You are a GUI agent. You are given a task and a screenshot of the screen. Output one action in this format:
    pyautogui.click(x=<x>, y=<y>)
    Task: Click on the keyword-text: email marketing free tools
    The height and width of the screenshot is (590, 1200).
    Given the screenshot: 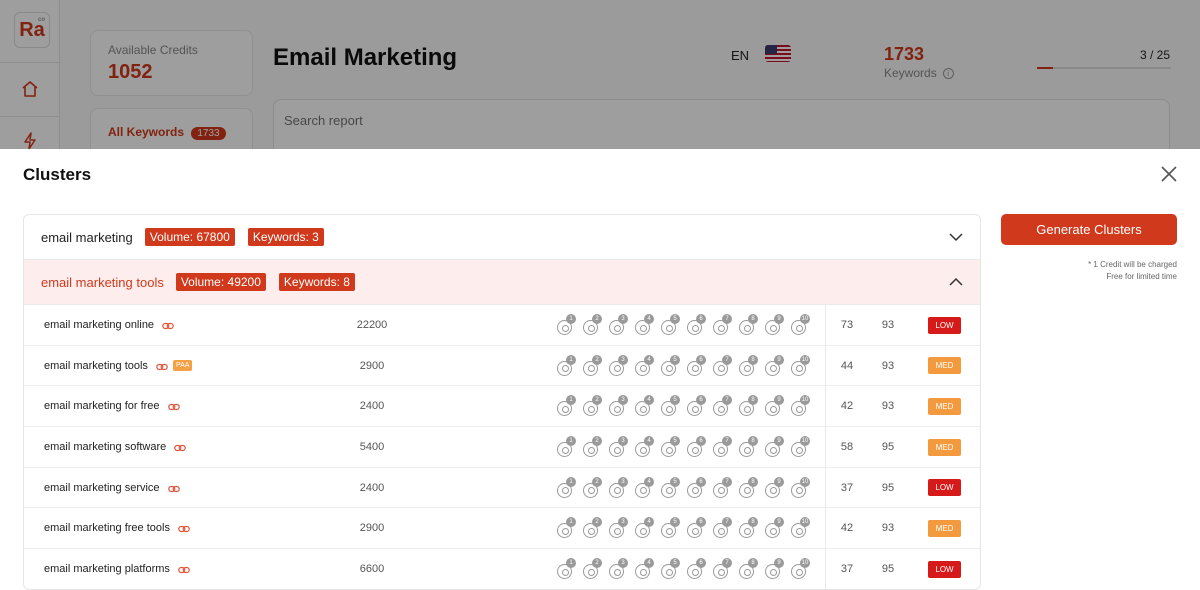 What is the action you would take?
    pyautogui.click(x=107, y=528)
    